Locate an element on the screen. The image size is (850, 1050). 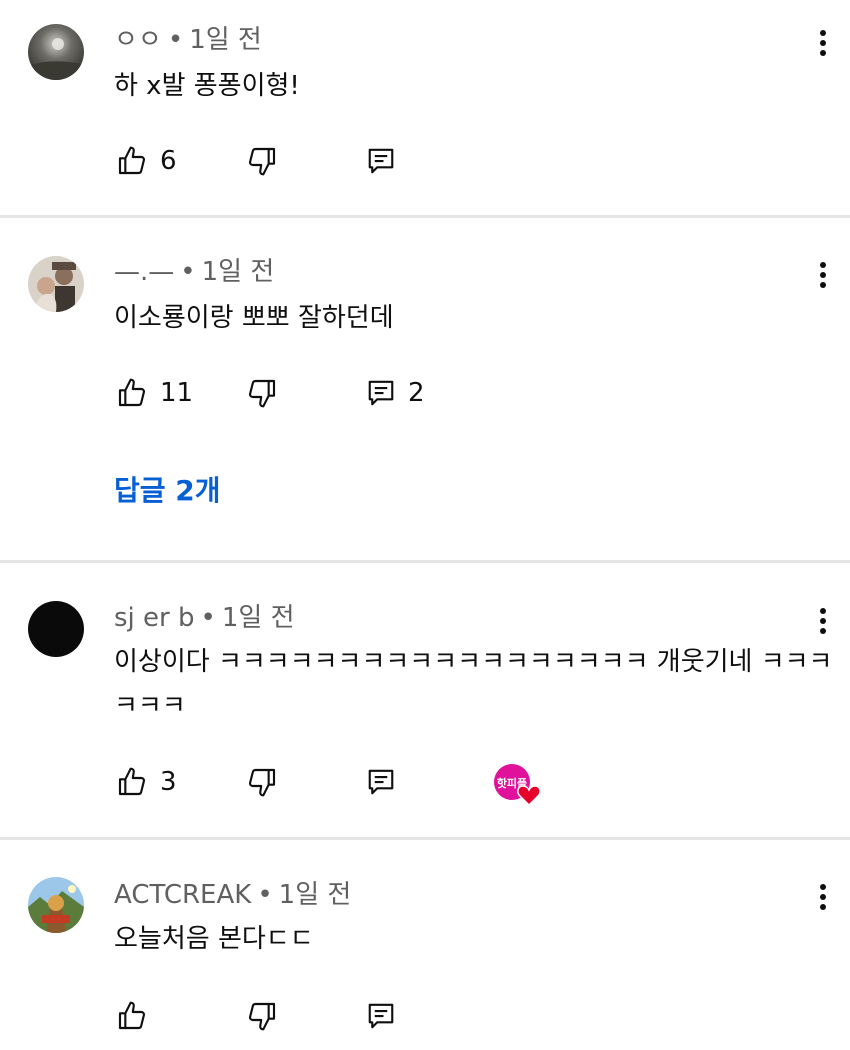
comment-text: 이상이다 ㅋㅋㅋㅋㅋㅋㅋㅋㅋㅋㅋㅋㅋㅋㅋㅋㅋㅋ 개웃기네 ㅋㅋㅋㅋㅋㅋ is located at coordinates (473, 684).